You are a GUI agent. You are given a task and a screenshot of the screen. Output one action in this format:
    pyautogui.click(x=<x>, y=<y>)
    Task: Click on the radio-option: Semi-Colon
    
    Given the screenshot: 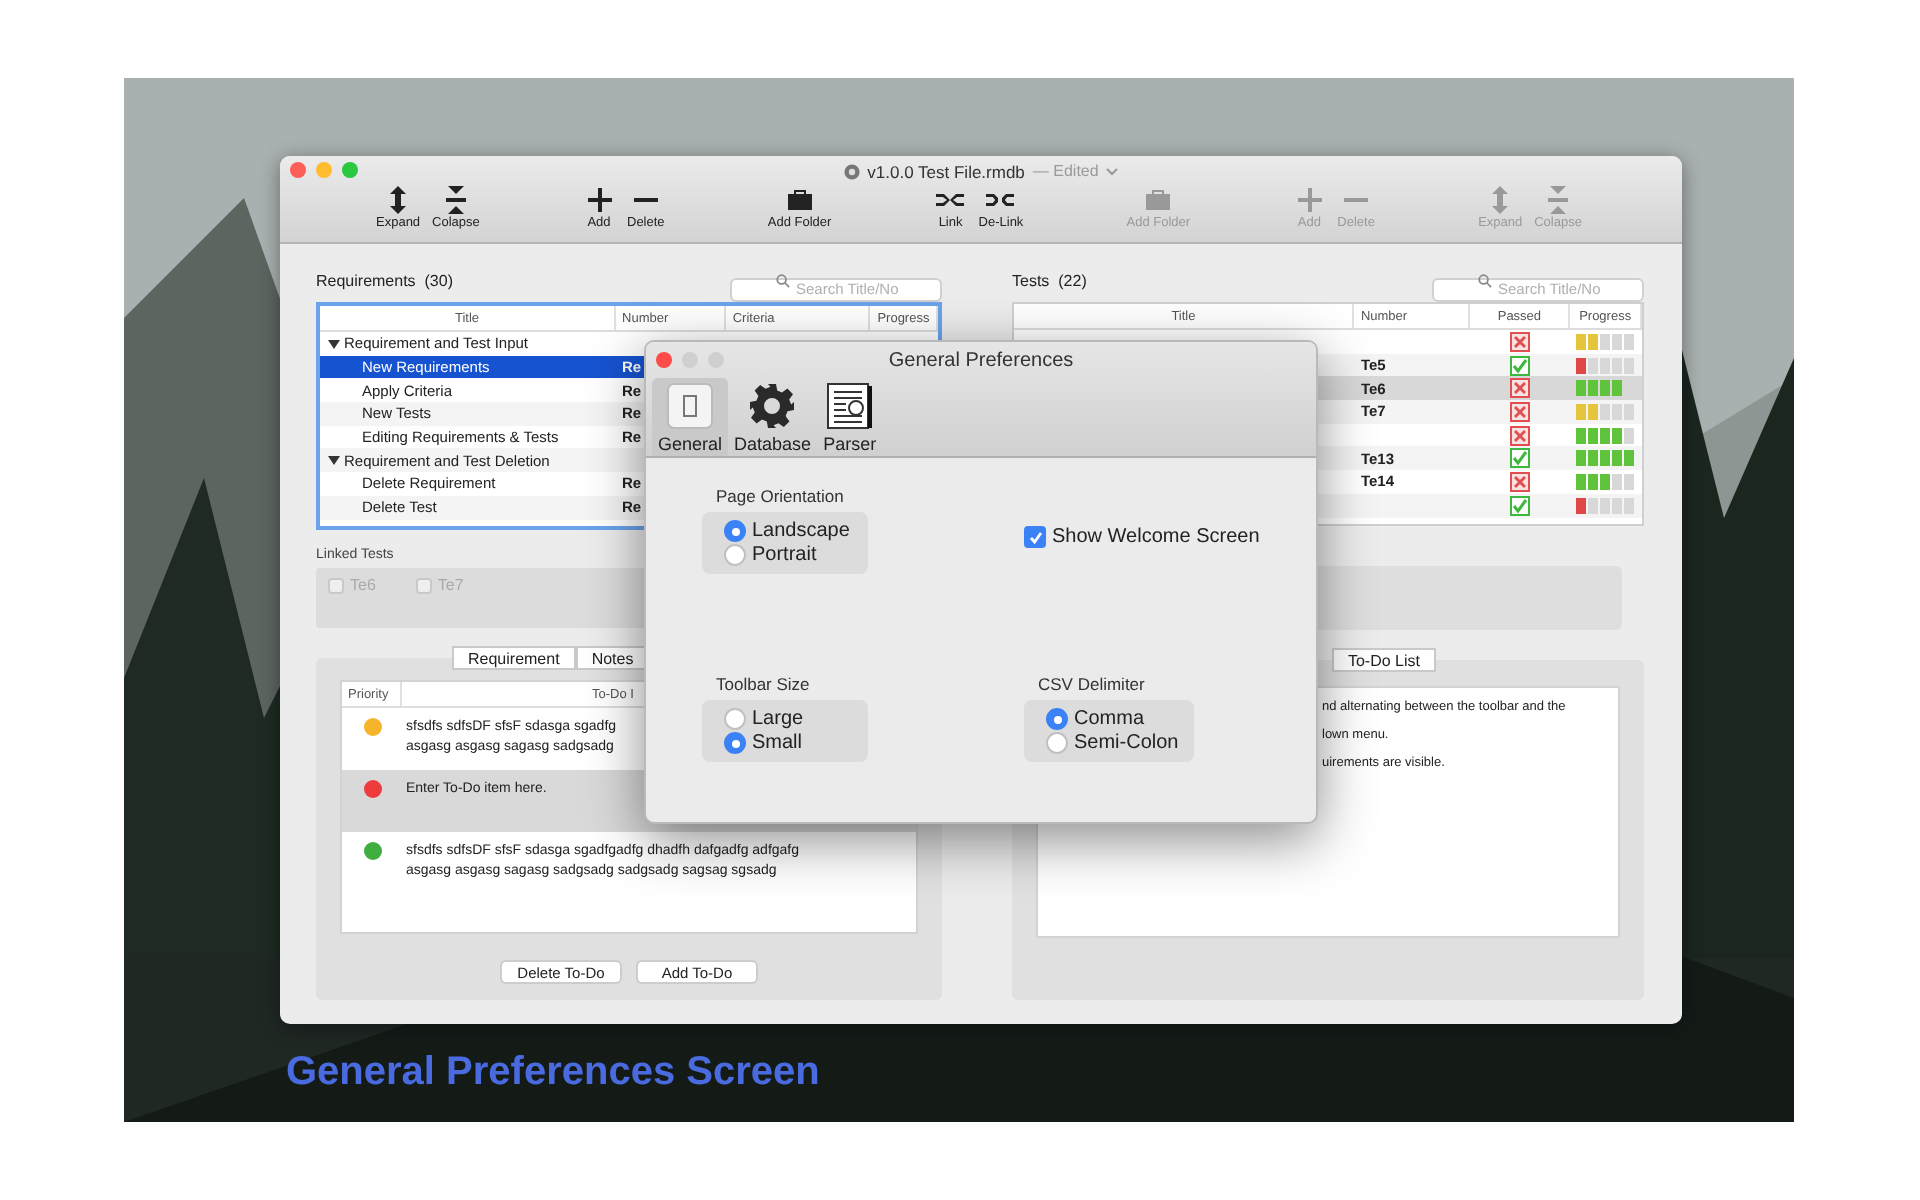 What is the action you would take?
    pyautogui.click(x=1112, y=743)
    